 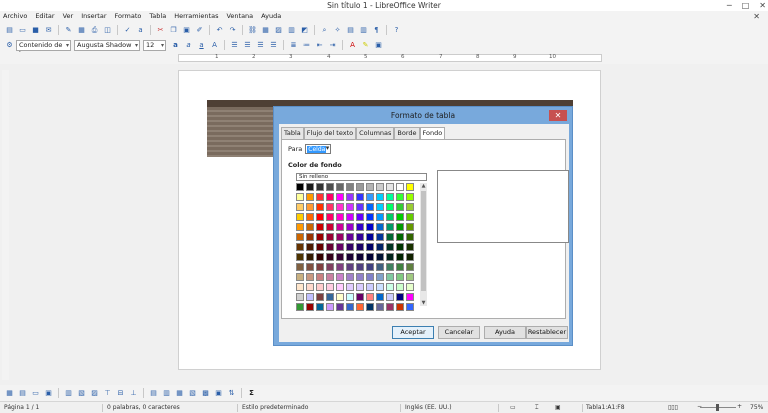 I want to click on draw-functions-icon: ◩, so click(x=304, y=30).